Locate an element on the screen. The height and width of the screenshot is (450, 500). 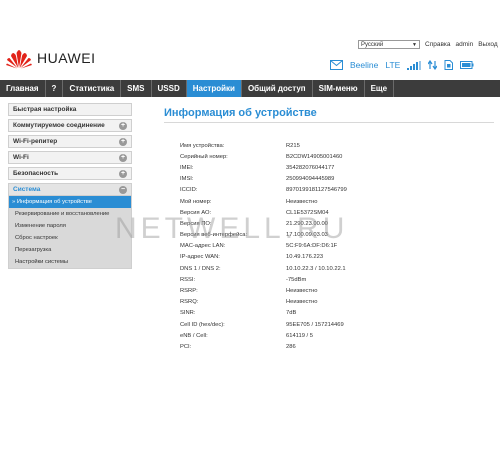
nav-more: Еще is located at coordinates (380, 88).